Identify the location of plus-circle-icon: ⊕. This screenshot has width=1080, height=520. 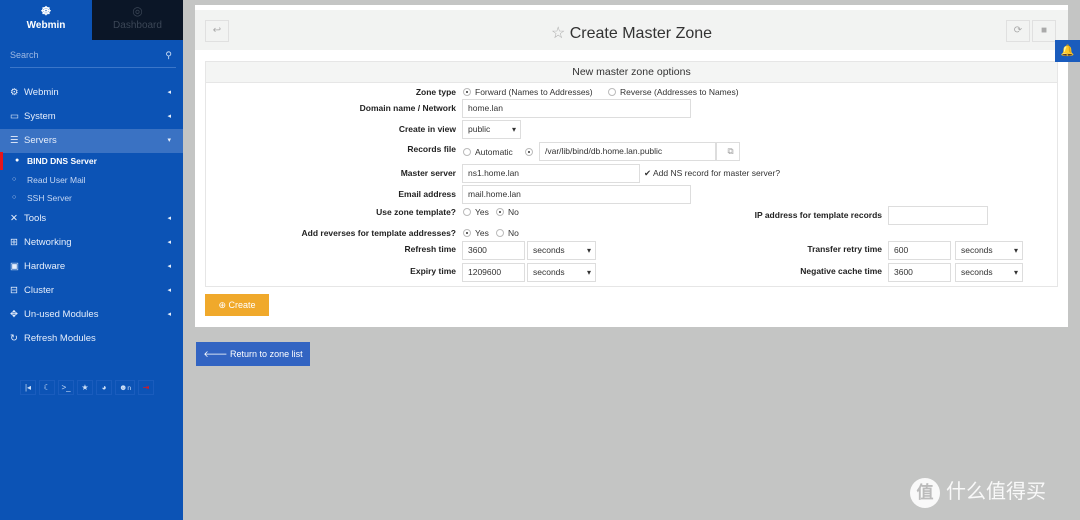
(223, 305).